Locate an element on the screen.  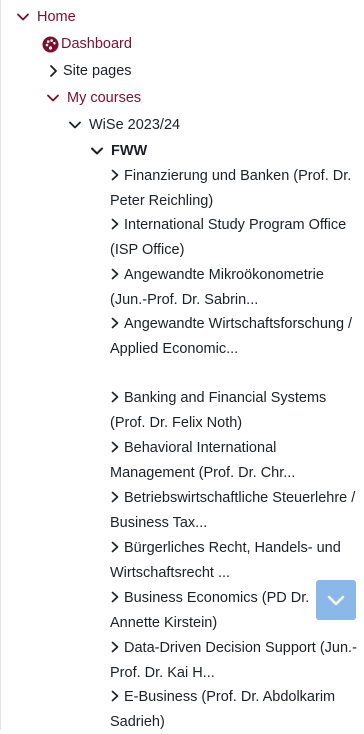
nav-site-pages: Site pages is located at coordinates (88, 71).